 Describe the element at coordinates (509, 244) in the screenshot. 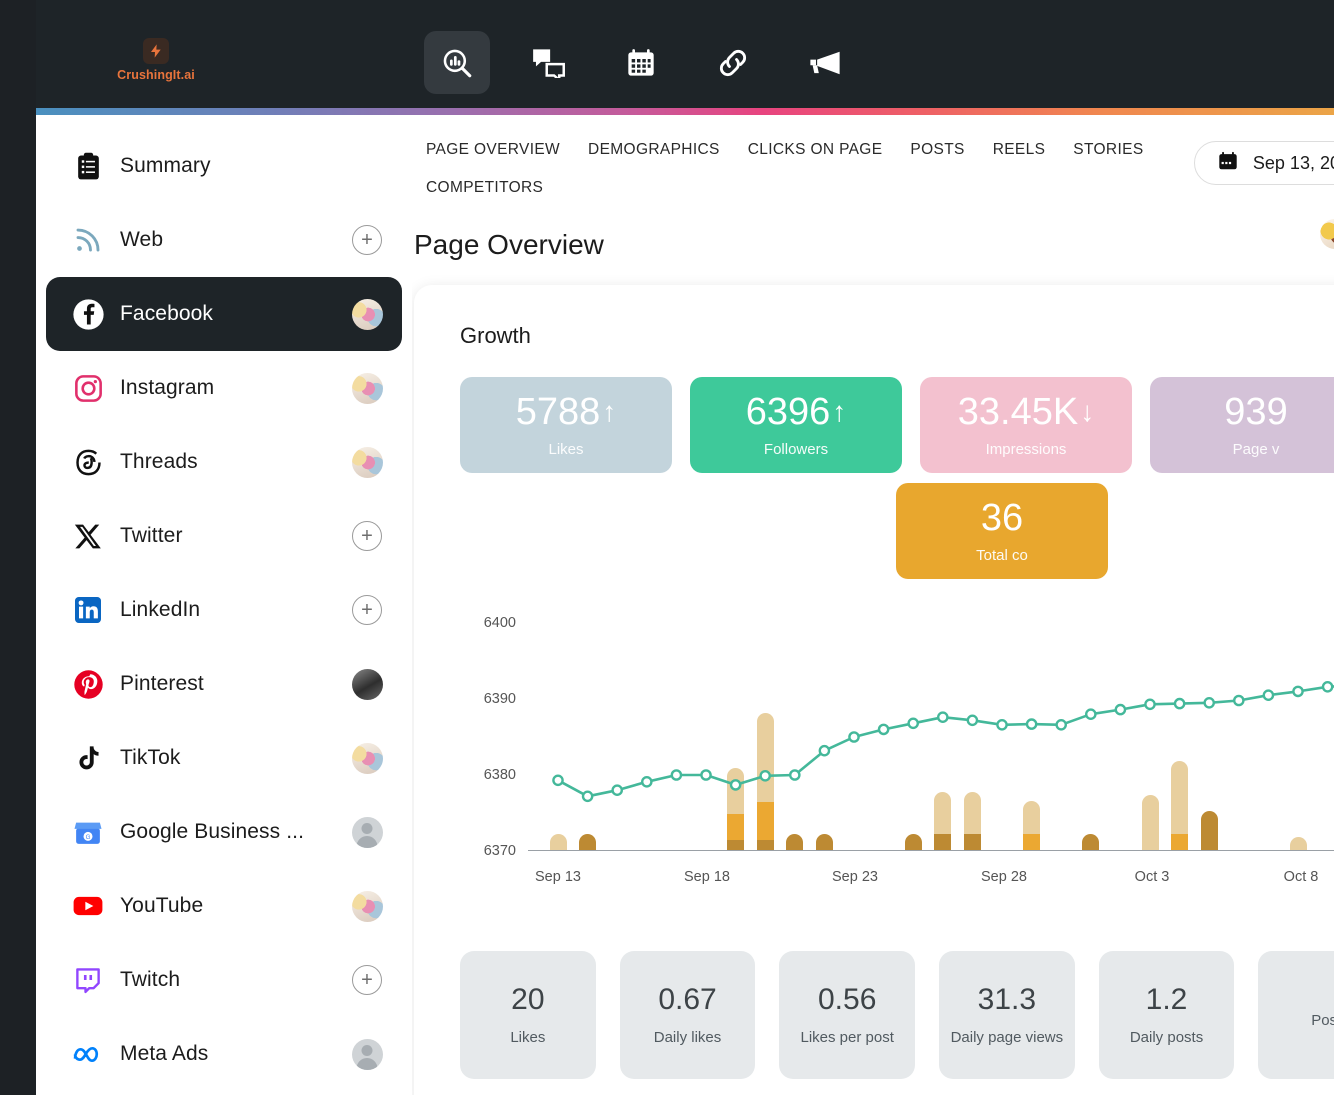

I see `page-title: Page Overview` at that location.